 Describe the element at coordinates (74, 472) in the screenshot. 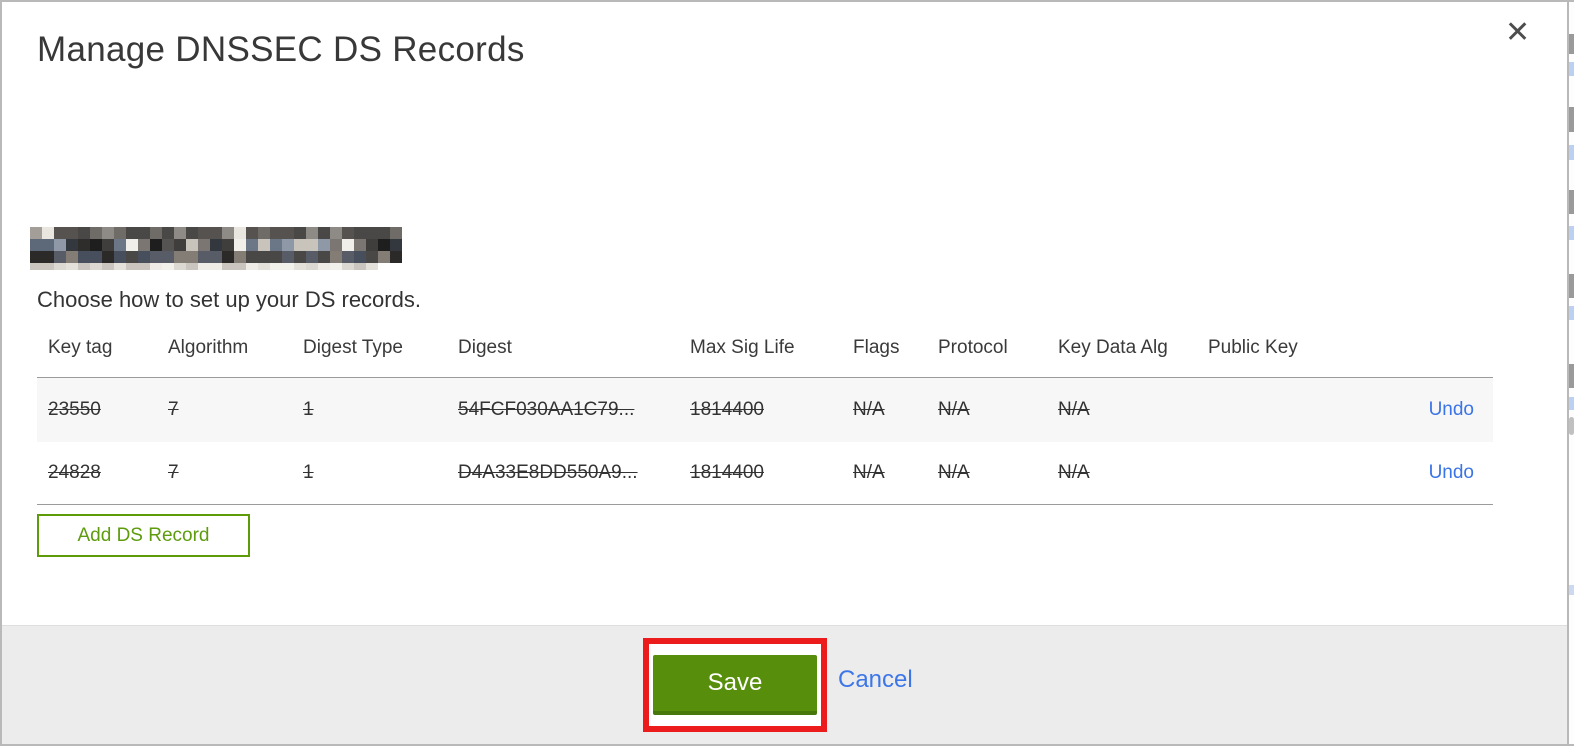

I see `cell-key-tag: 24828` at that location.